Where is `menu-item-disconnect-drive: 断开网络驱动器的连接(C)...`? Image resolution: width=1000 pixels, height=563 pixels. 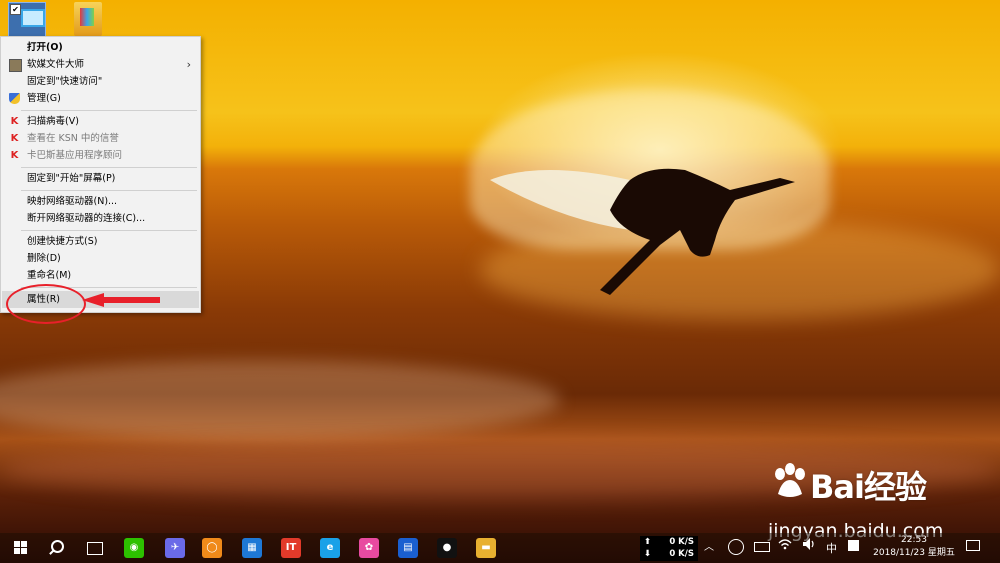
menu-item-disconnect-drive: 断开网络驱动器的连接(C)... is located at coordinates (100, 218).